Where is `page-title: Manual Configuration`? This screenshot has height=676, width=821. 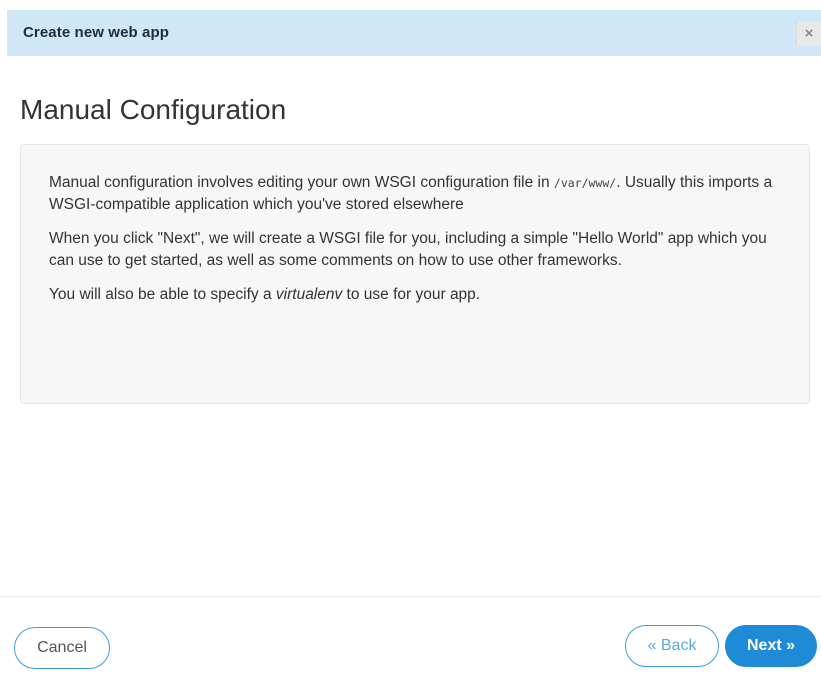
page-title: Manual Configuration is located at coordinates (153, 109).